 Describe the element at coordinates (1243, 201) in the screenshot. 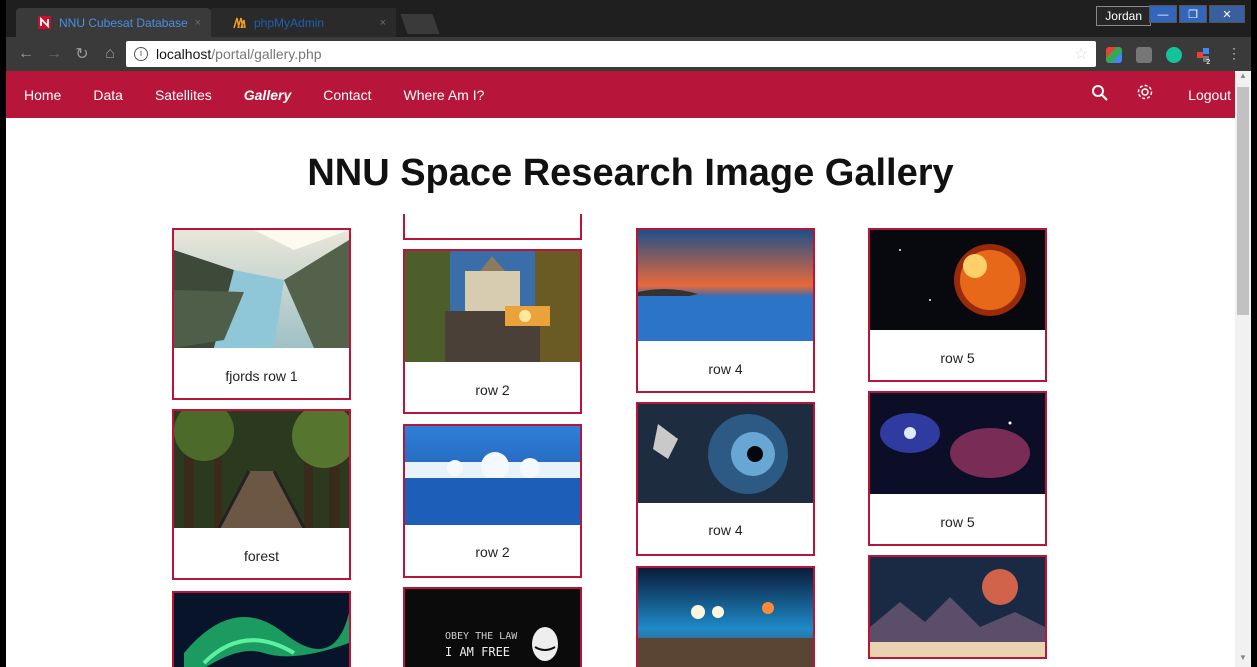

I see `scroll-thumb` at that location.